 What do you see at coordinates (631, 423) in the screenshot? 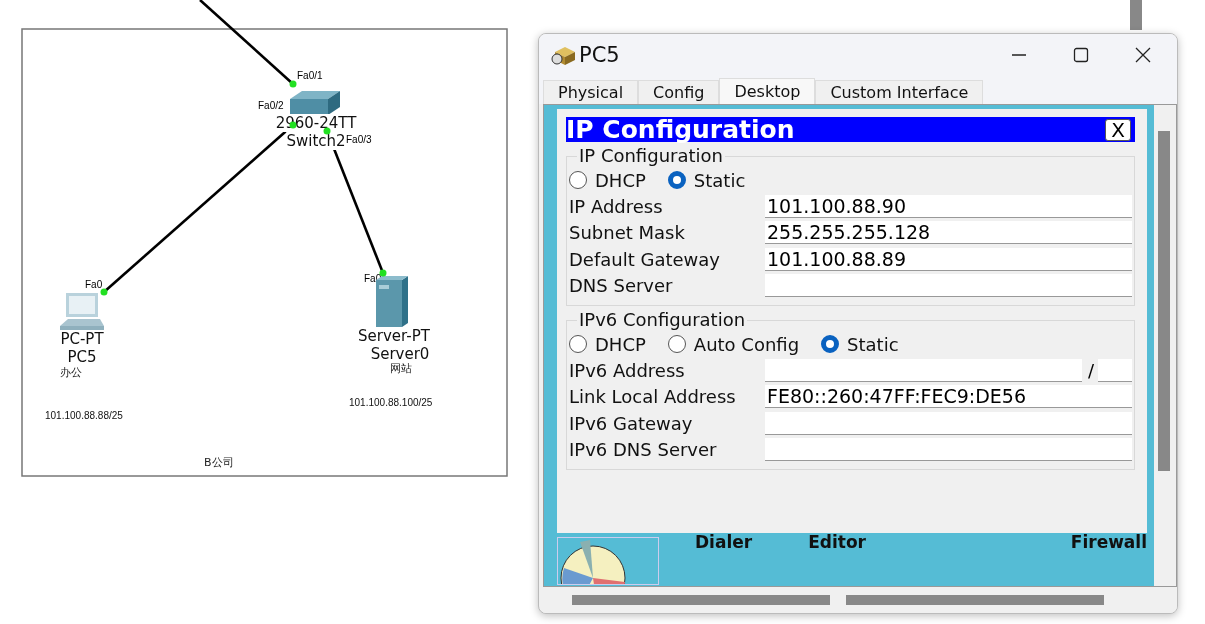
I see `field-label: IPv6 Gateway` at bounding box center [631, 423].